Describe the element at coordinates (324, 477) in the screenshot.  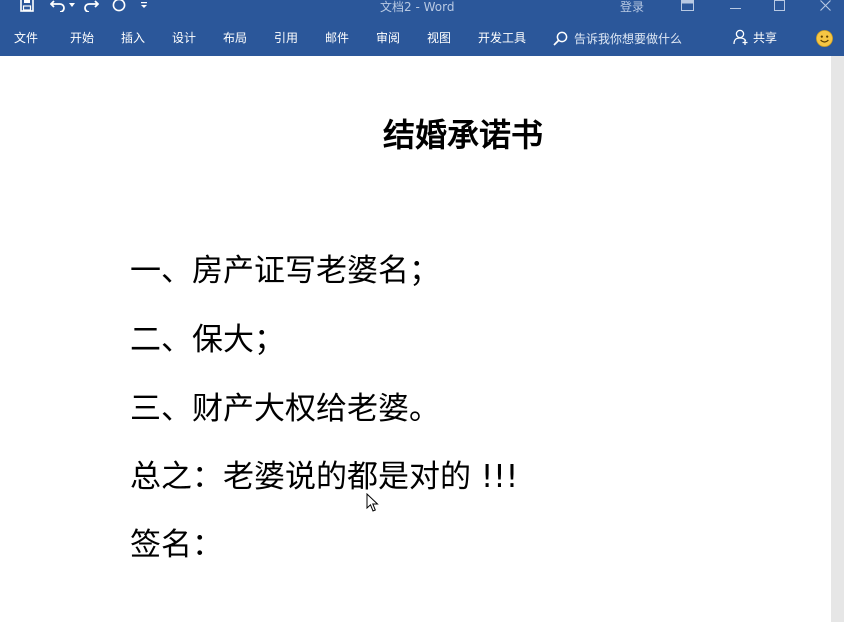
I see `document-line-4: 总之：老婆说的都是对的 !!!` at that location.